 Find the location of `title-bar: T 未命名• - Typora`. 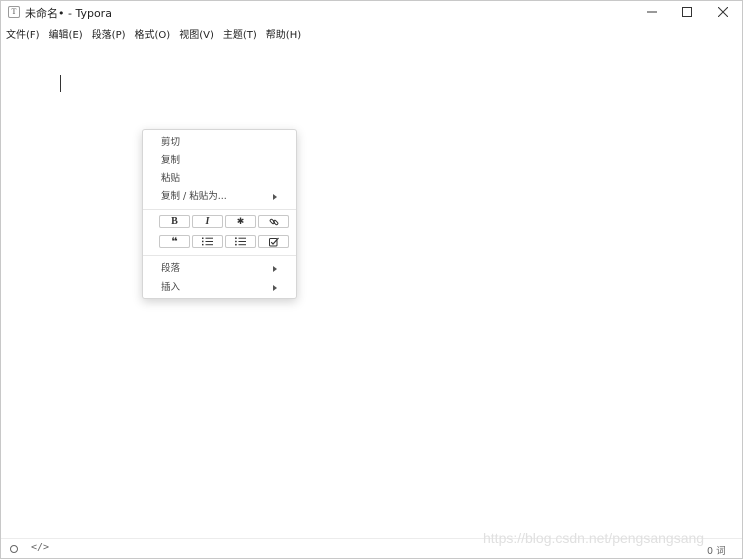

title-bar: T 未命名• - Typora is located at coordinates (371, 12).